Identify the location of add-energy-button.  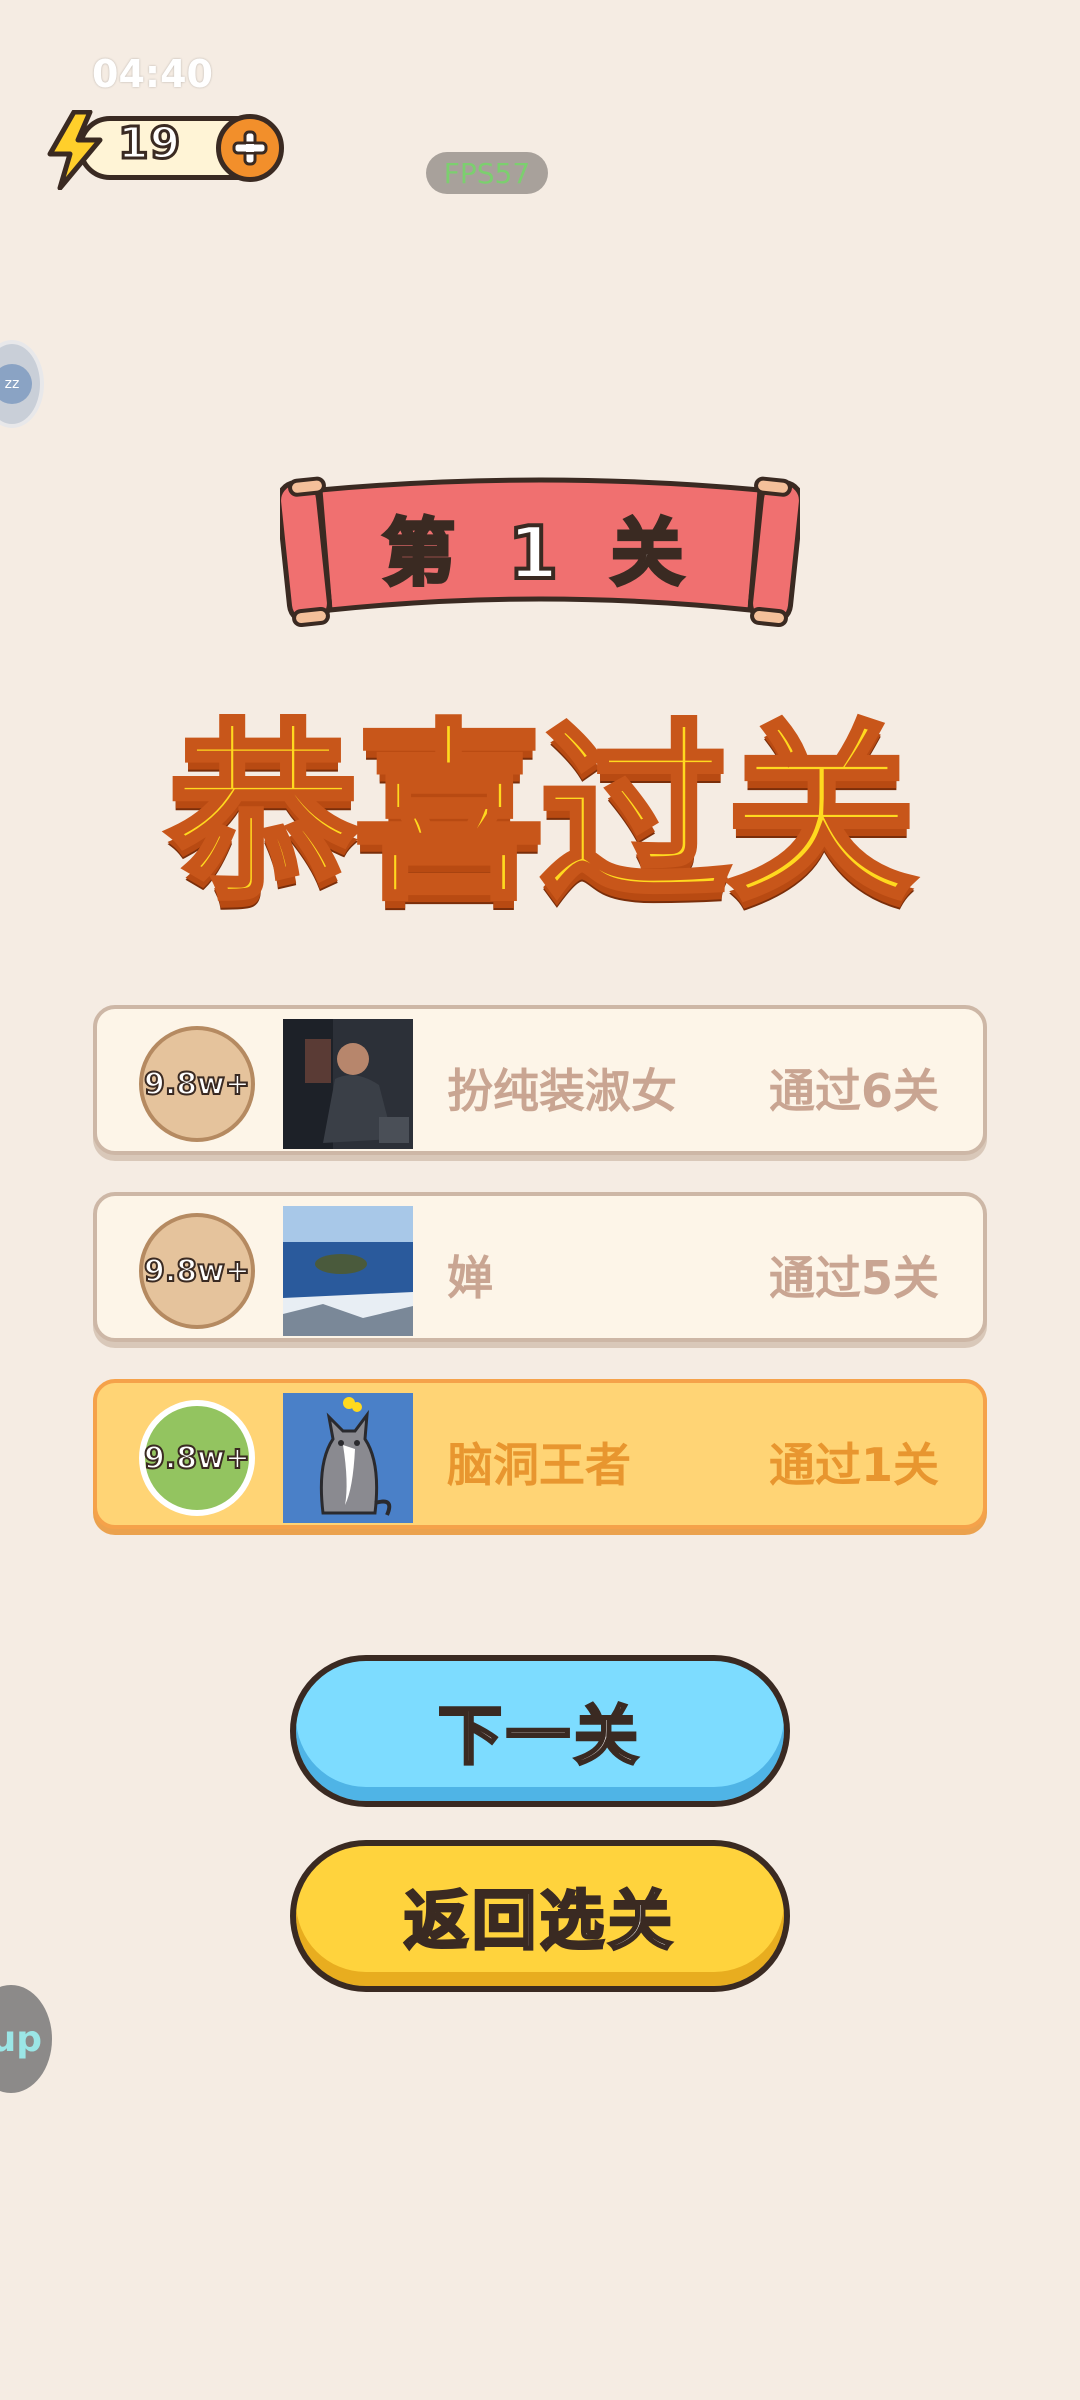
(250, 148).